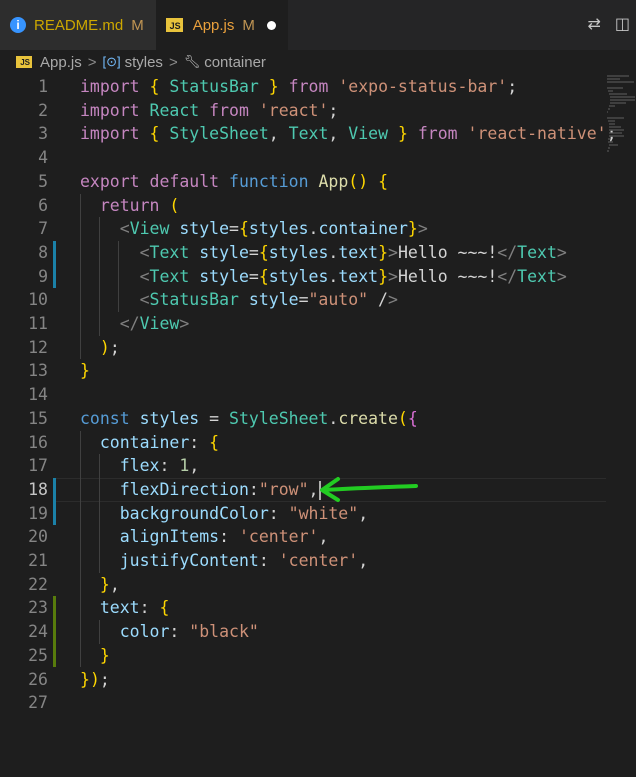  I want to click on line-number: 24, so click(38, 632).